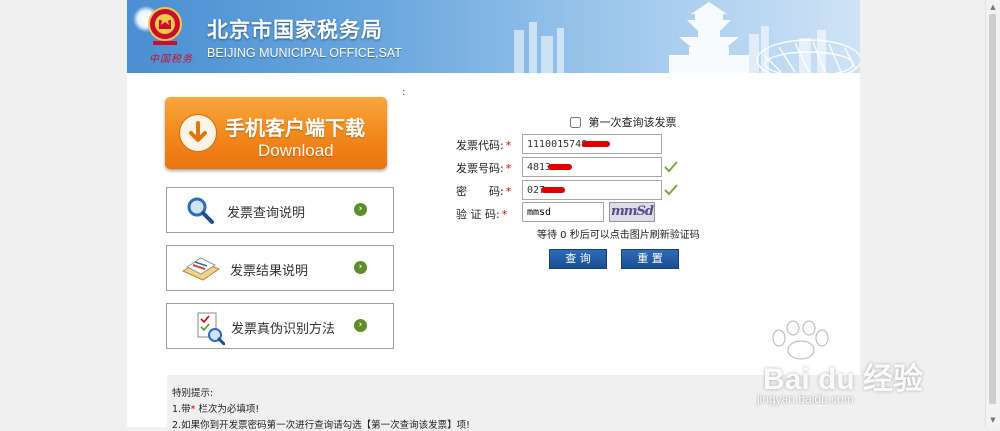  What do you see at coordinates (480, 168) in the screenshot?
I see `invoice-number-label-text: 发票号码:` at bounding box center [480, 168].